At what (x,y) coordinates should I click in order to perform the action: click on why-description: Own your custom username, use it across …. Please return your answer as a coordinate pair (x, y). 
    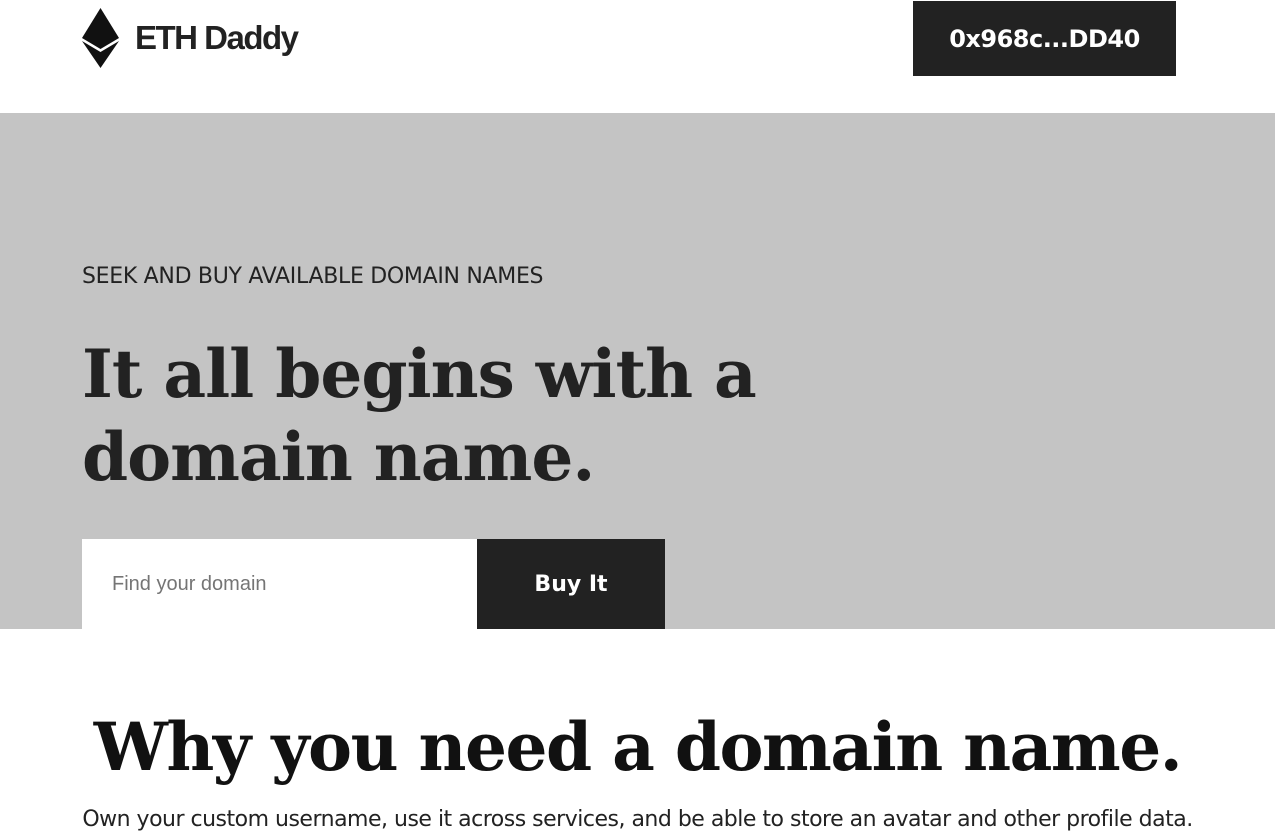
    Looking at the image, I should click on (637, 819).